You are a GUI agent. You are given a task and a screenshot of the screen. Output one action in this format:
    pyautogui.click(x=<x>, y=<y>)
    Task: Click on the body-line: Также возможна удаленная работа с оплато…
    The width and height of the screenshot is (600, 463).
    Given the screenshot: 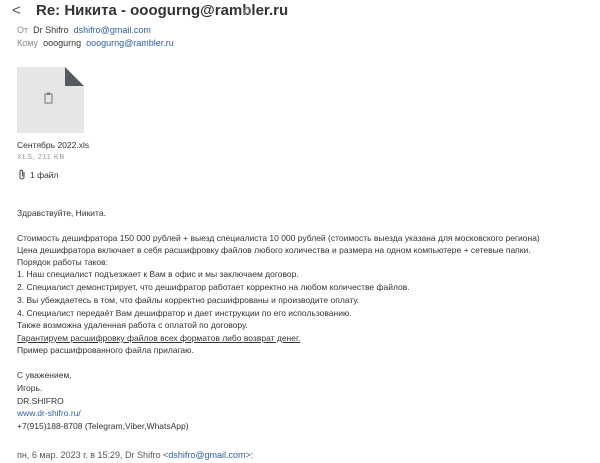 What is the action you would take?
    pyautogui.click(x=132, y=325)
    